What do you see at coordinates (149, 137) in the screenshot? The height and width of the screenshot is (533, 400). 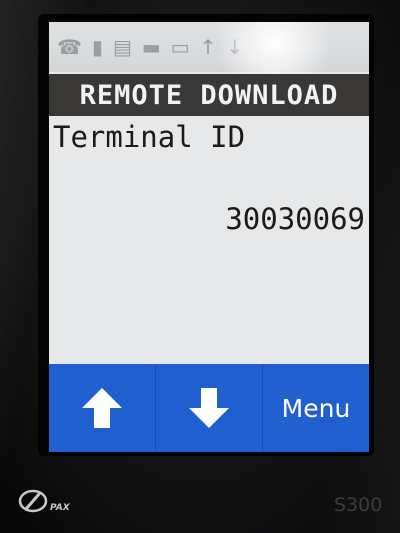 I see `terminal-id-label: Terminal ID` at bounding box center [149, 137].